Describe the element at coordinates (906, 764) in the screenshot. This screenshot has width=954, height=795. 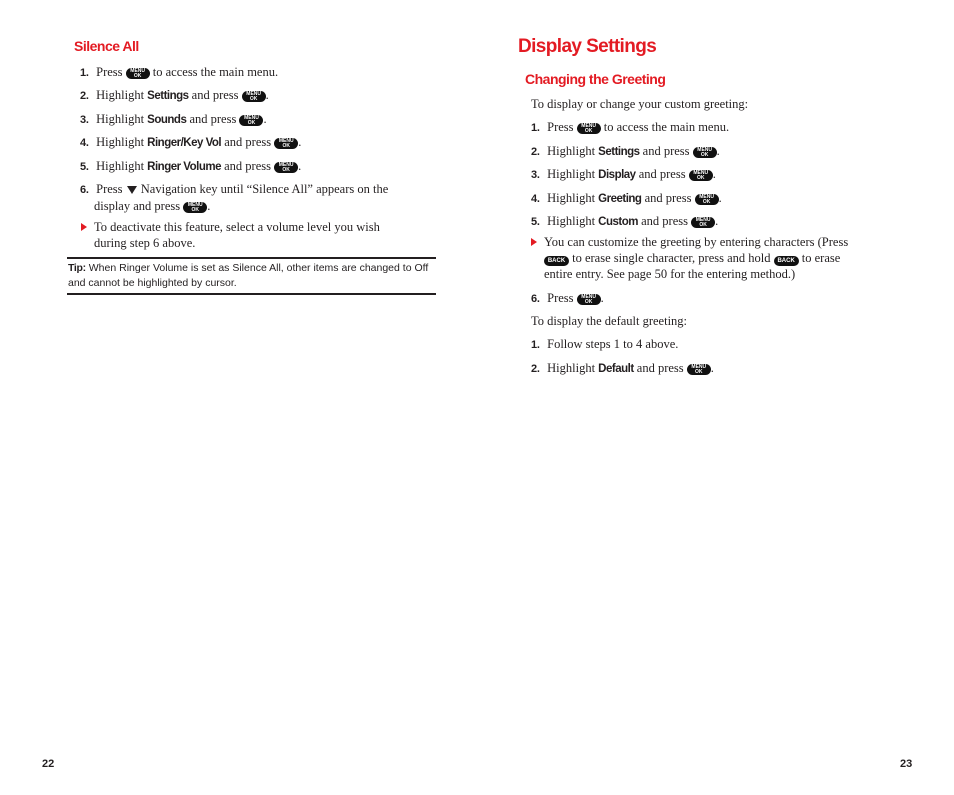
I see `page-number-right: 23` at that location.